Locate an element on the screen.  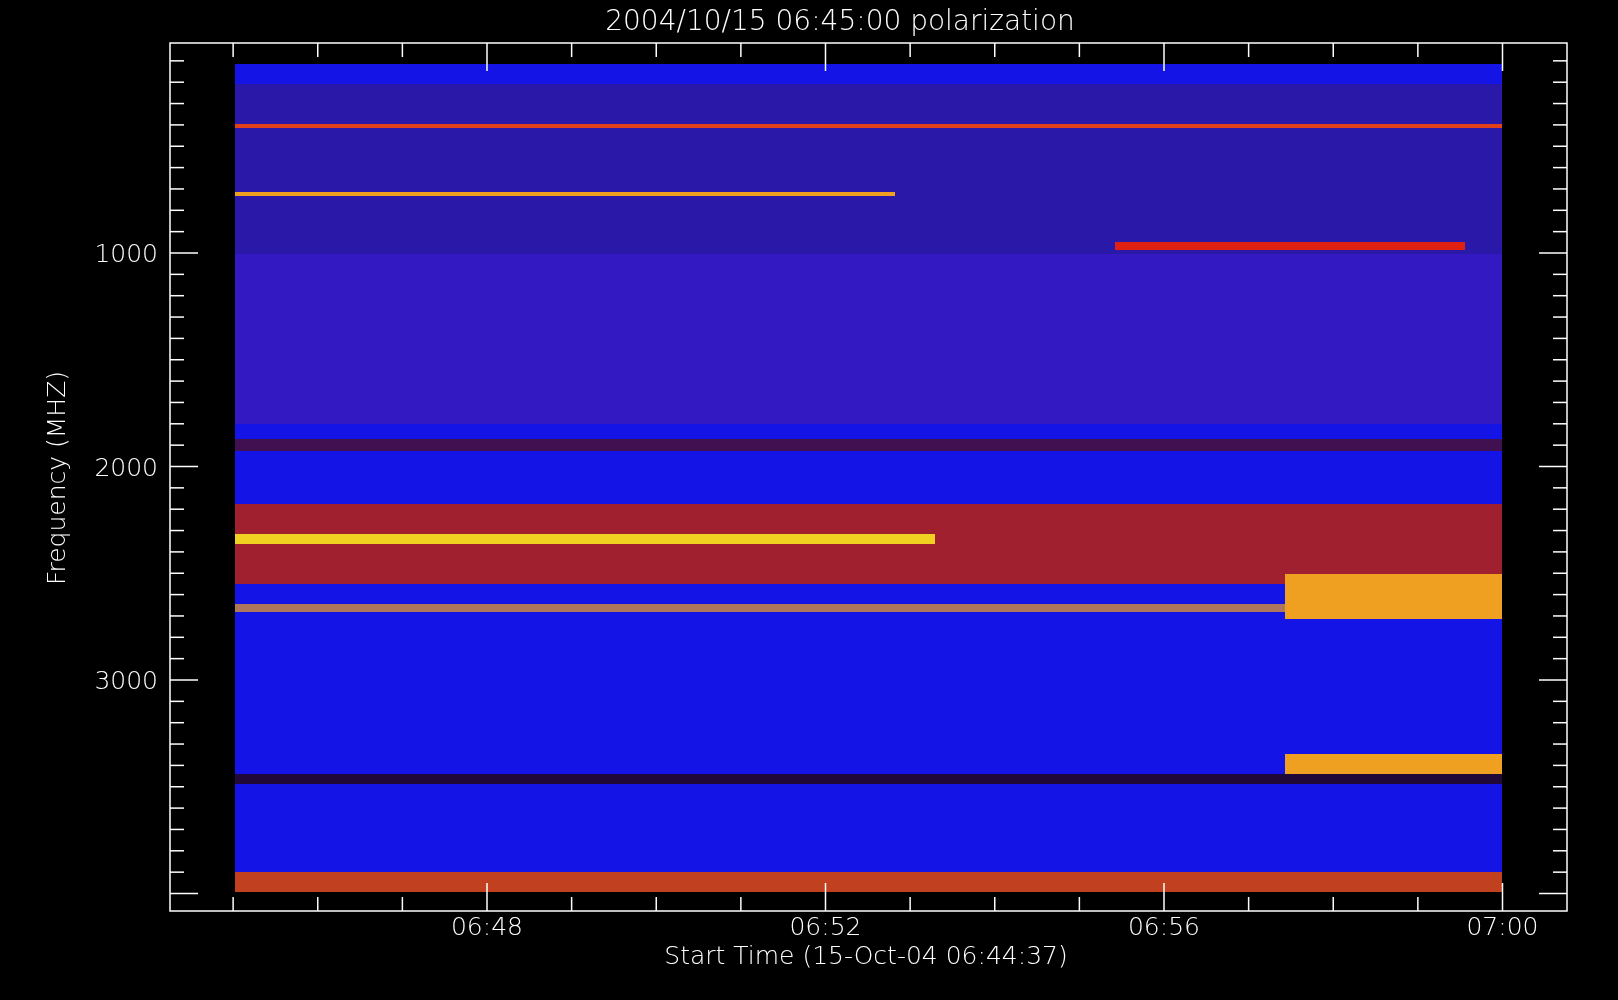
y-tick-label: 1000 is located at coordinates (126, 253).